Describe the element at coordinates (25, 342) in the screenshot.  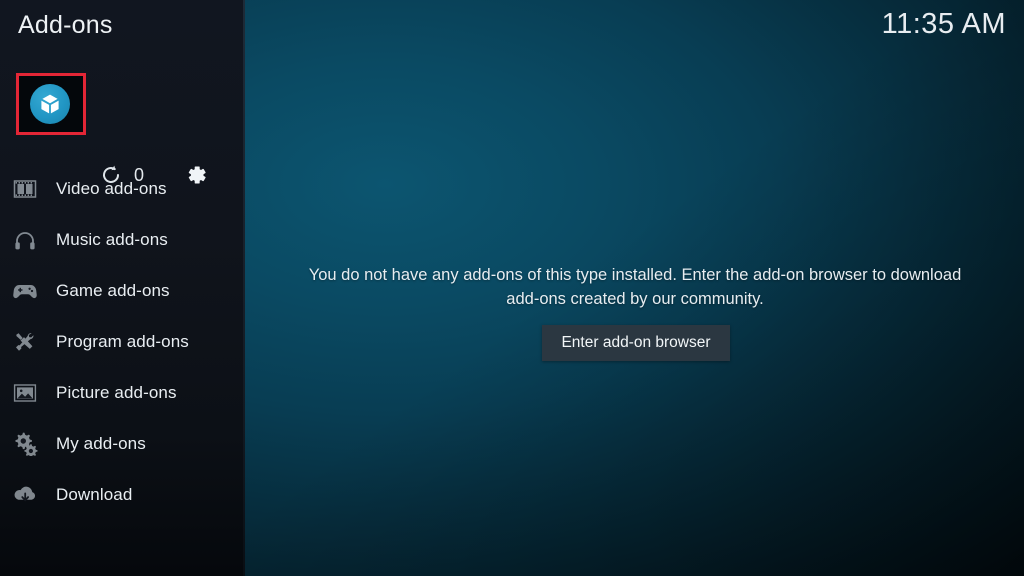
I see `tools-icon` at that location.